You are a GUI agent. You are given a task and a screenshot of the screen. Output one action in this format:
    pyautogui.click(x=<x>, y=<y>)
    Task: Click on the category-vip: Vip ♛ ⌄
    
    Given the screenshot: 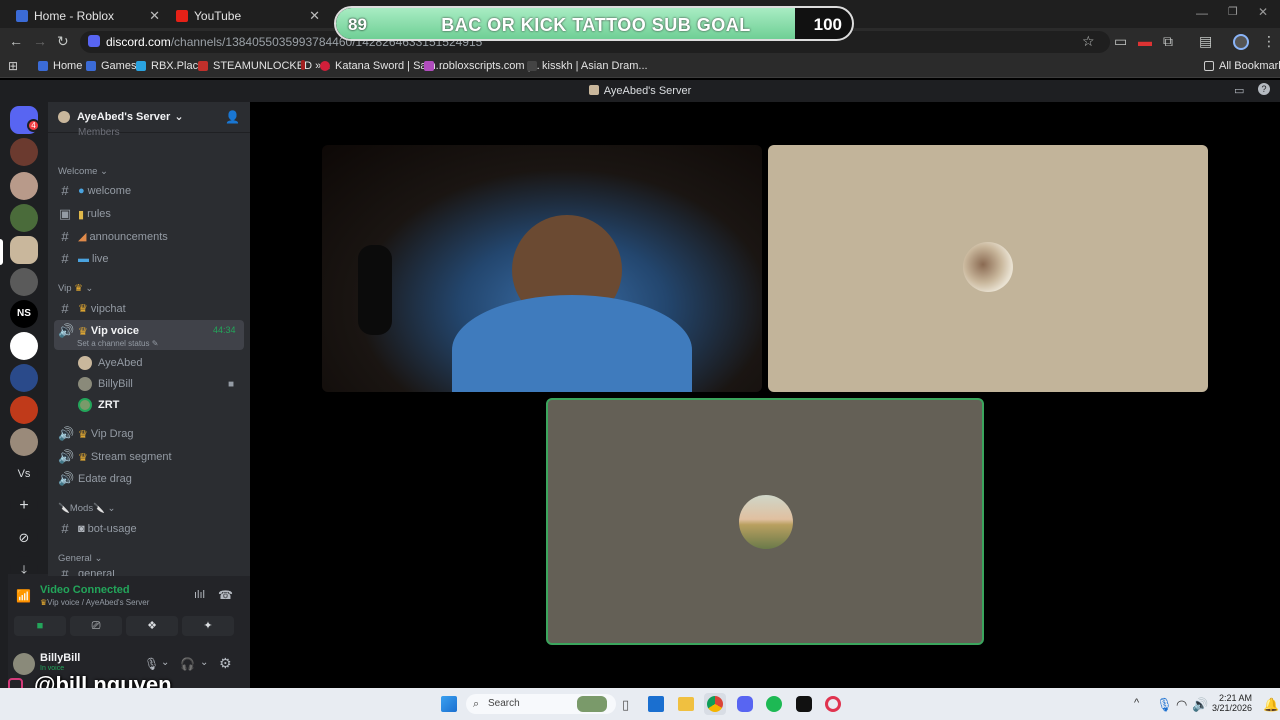 What is the action you would take?
    pyautogui.click(x=75, y=288)
    